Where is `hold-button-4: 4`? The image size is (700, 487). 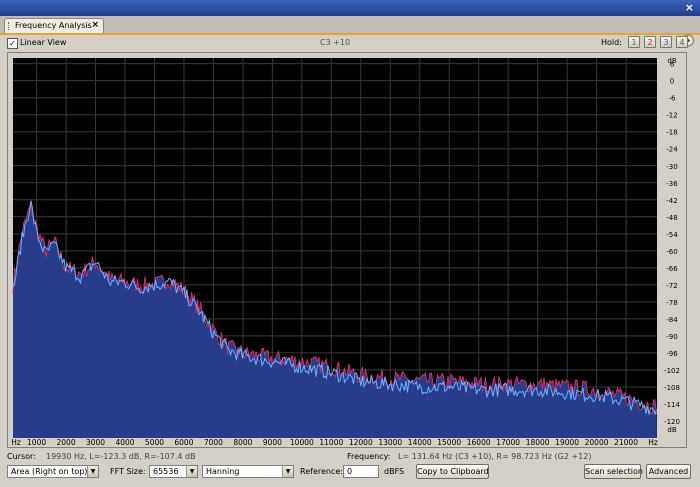
hold-button-4: 4 is located at coordinates (682, 42).